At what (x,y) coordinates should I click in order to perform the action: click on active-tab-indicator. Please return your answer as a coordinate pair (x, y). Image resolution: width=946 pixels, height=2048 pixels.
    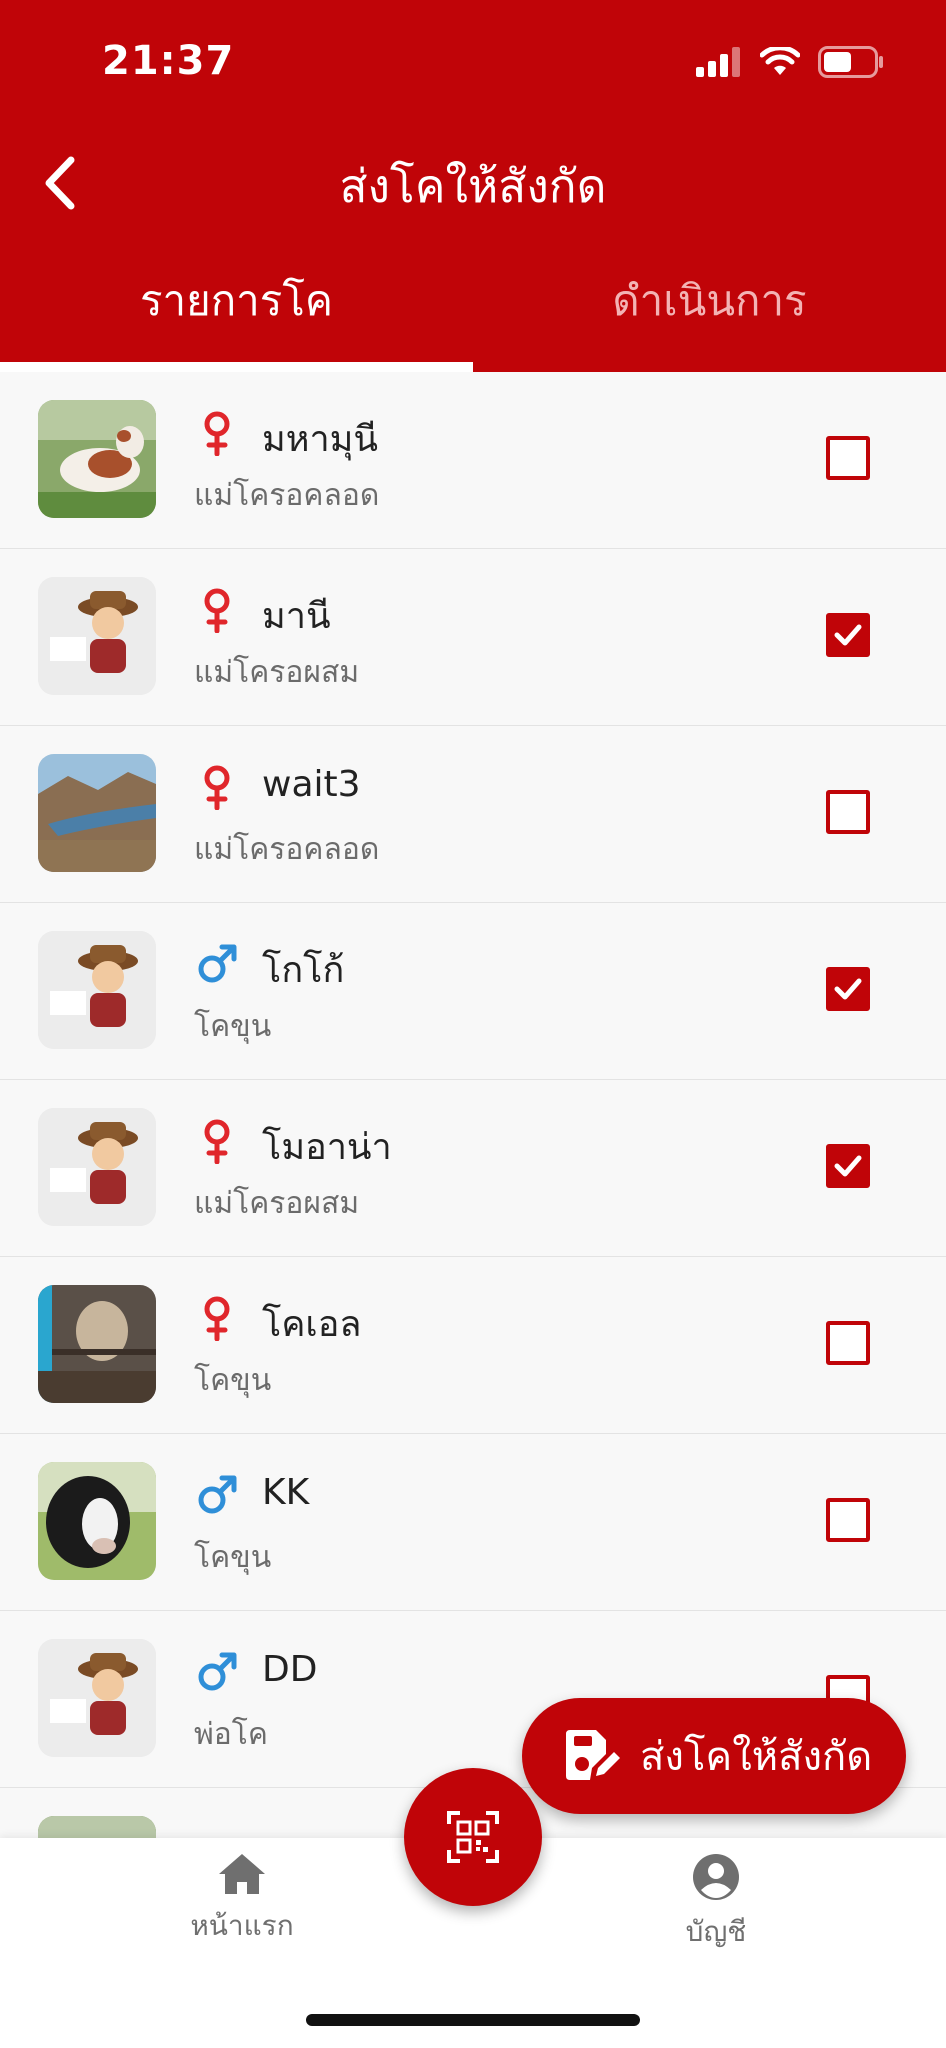
    Looking at the image, I should click on (236, 367).